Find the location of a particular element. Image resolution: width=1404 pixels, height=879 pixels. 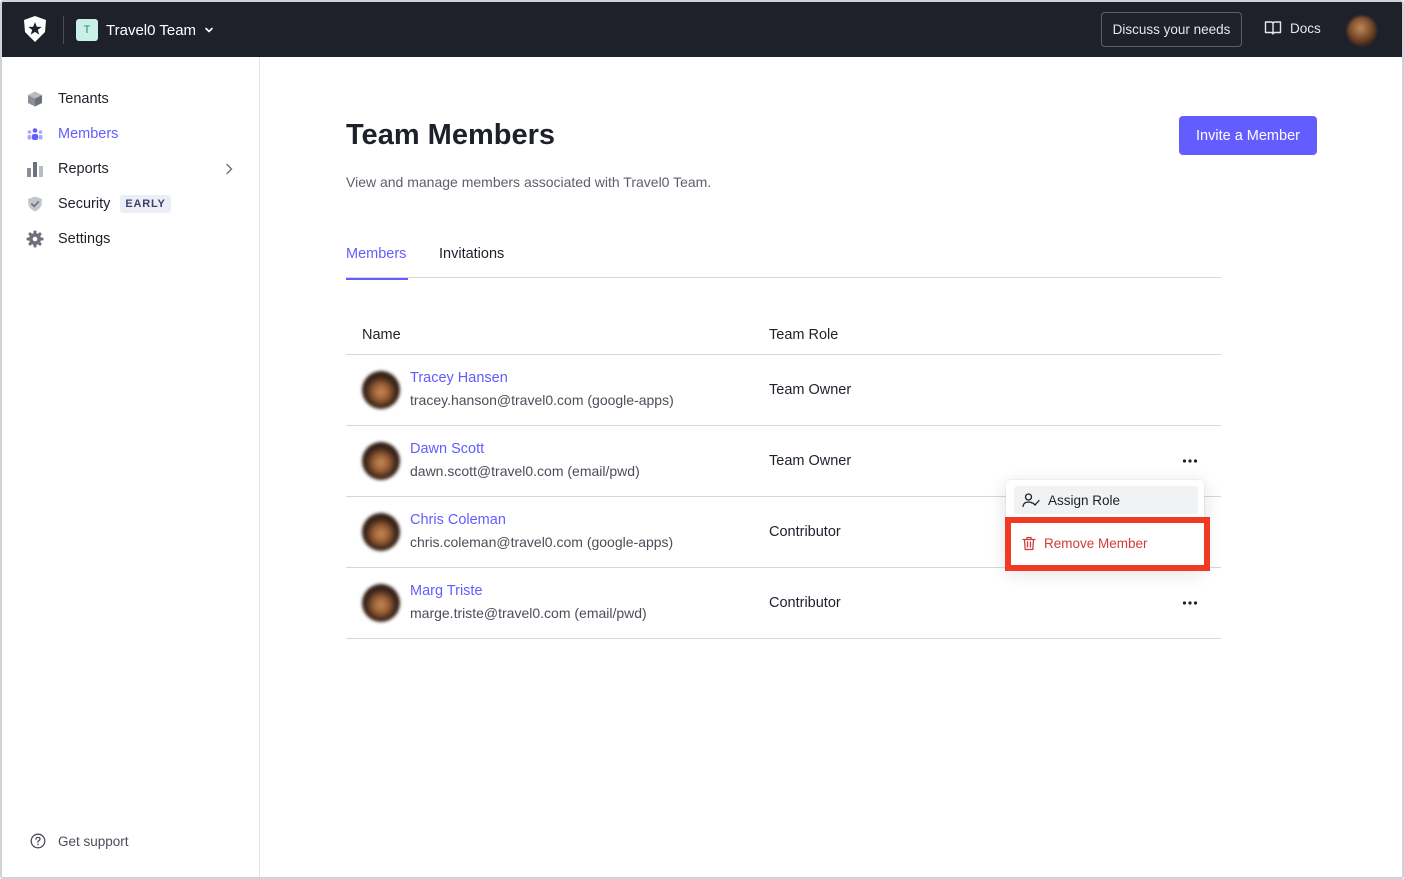

trash-icon is located at coordinates (1029, 543).